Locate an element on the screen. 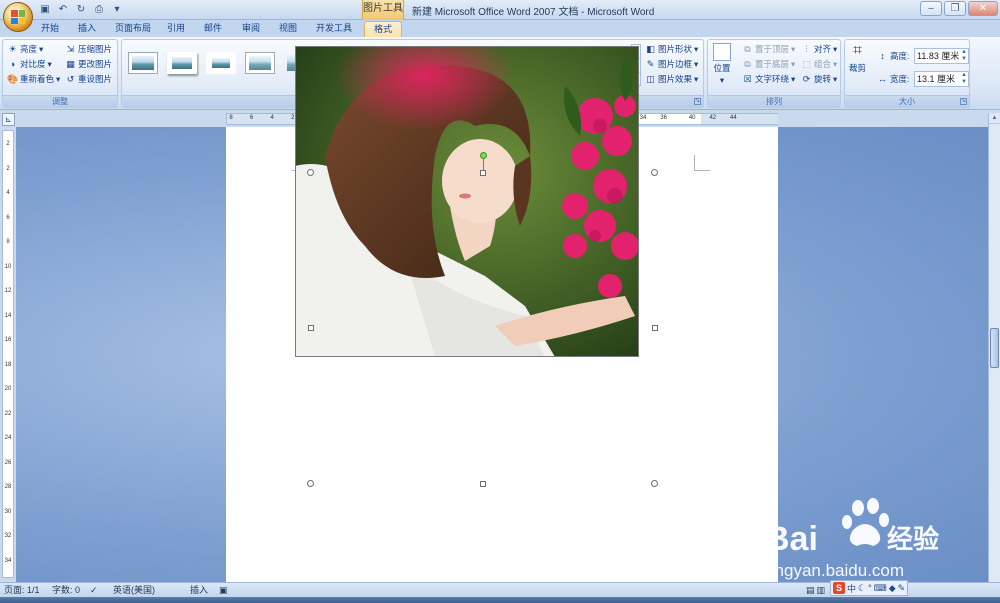 The image size is (1000, 603). office-logo-icon is located at coordinates (18, 17).